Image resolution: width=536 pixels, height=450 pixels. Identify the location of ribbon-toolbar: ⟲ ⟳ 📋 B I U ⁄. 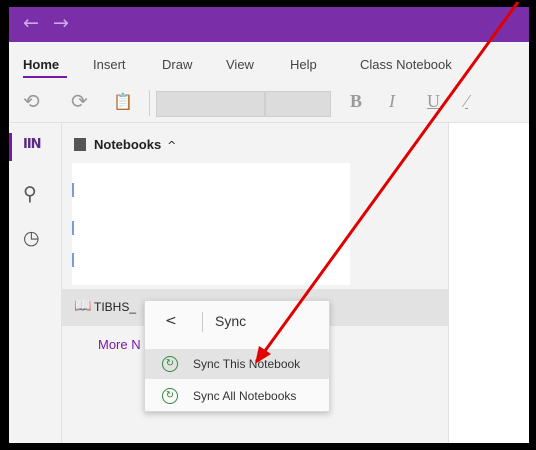
(269, 103).